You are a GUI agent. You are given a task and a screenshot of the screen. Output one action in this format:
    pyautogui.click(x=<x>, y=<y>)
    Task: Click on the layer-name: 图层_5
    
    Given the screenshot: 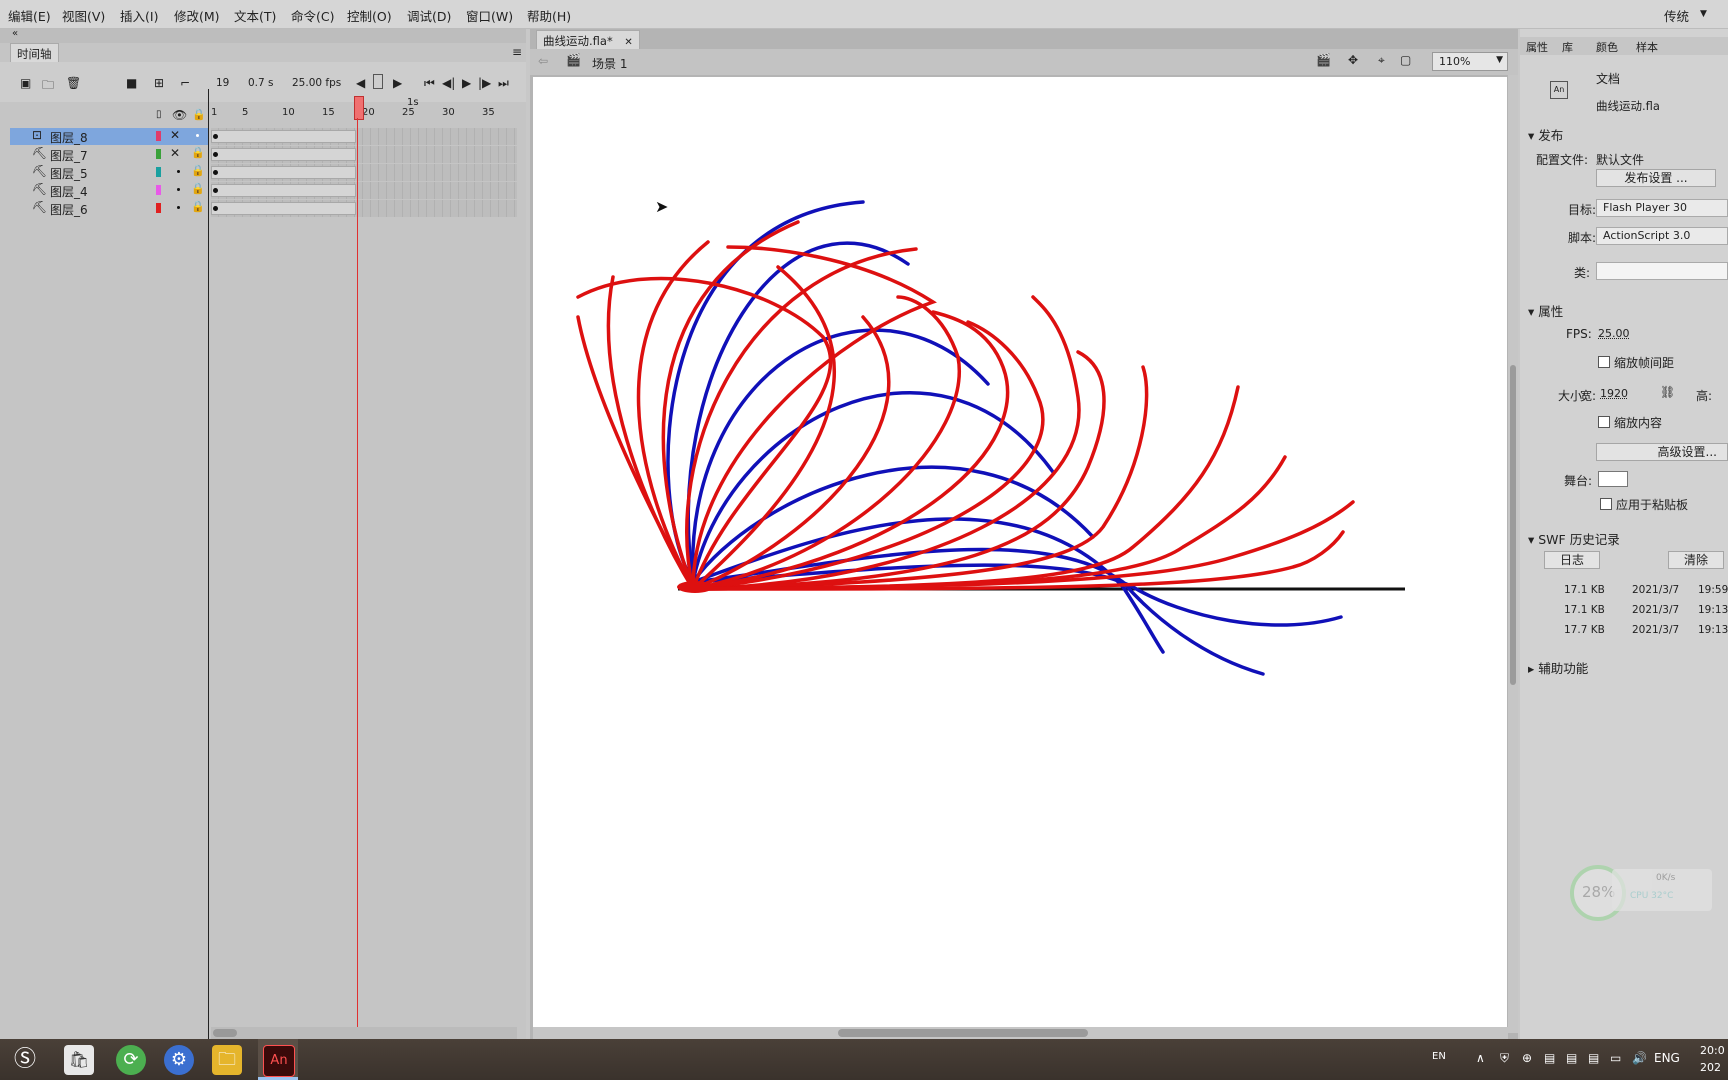 What is the action you would take?
    pyautogui.click(x=69, y=173)
    